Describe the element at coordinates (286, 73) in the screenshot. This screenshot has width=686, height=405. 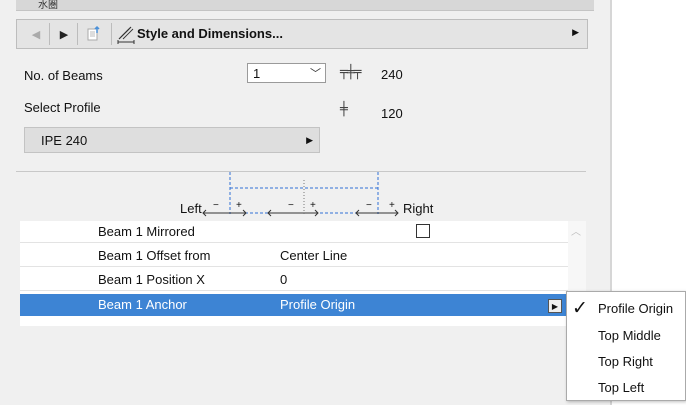
I see `no-of-beams-select: 1 ﹀` at that location.